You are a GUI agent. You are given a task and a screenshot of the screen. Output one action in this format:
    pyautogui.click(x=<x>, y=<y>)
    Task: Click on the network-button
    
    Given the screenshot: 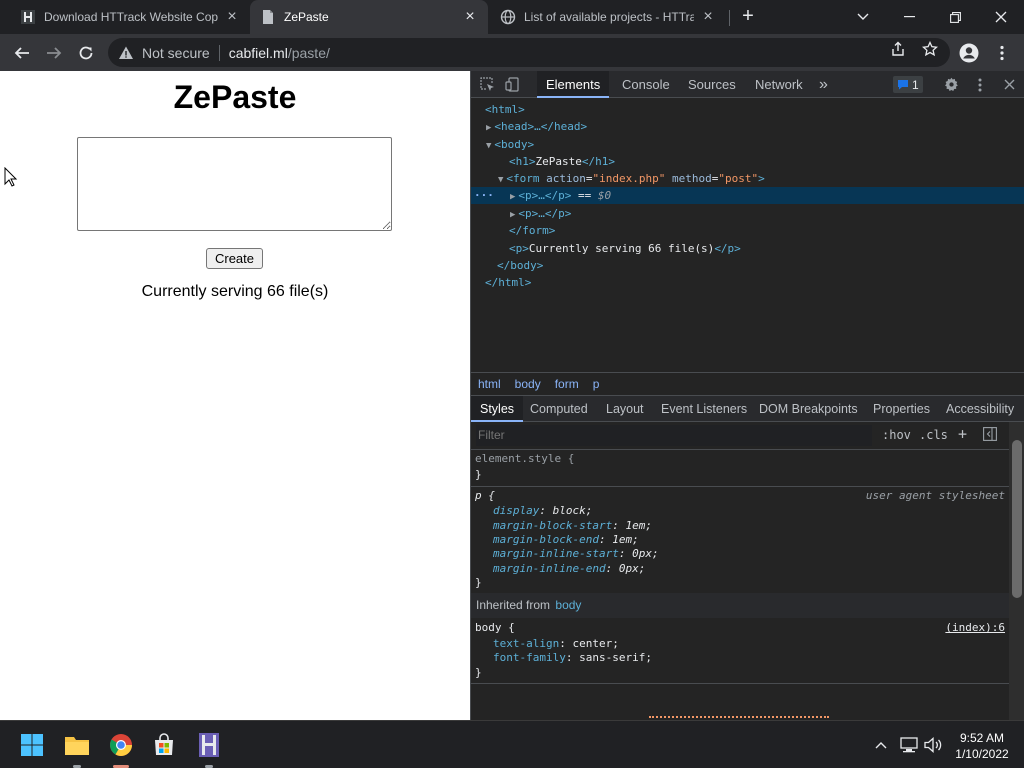 What is the action you would take?
    pyautogui.click(x=909, y=745)
    